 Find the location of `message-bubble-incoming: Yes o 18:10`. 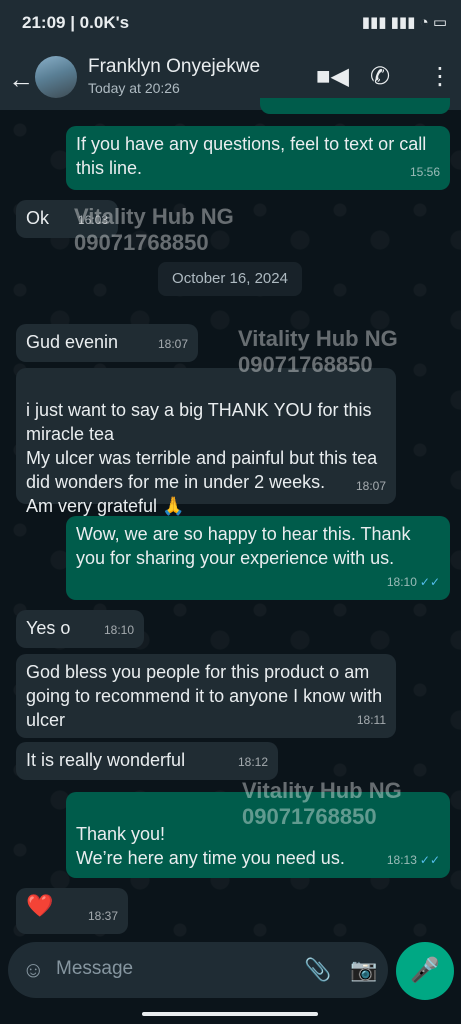

message-bubble-incoming: Yes o 18:10 is located at coordinates (80, 629).